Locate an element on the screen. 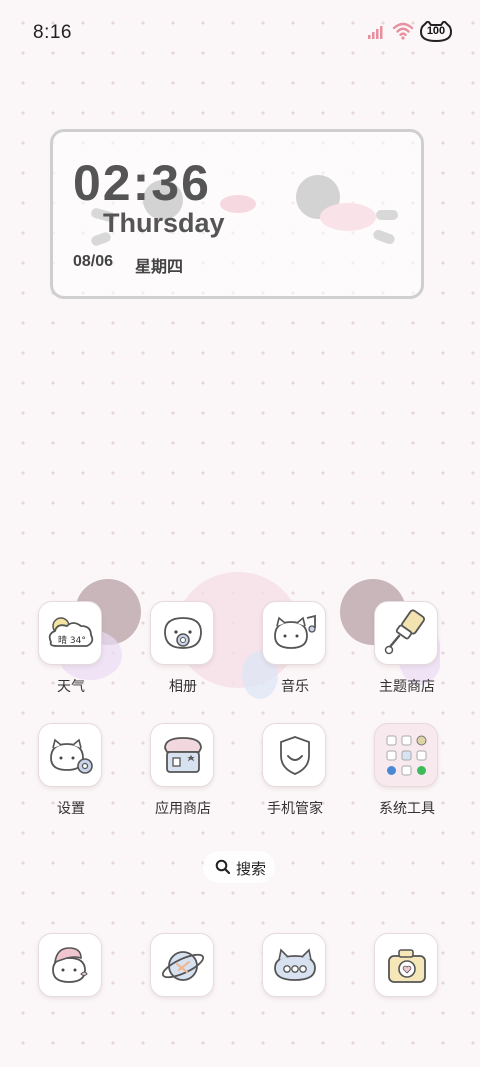 This screenshot has height=1067, width=480. contacts-icon is located at coordinates (70, 965).